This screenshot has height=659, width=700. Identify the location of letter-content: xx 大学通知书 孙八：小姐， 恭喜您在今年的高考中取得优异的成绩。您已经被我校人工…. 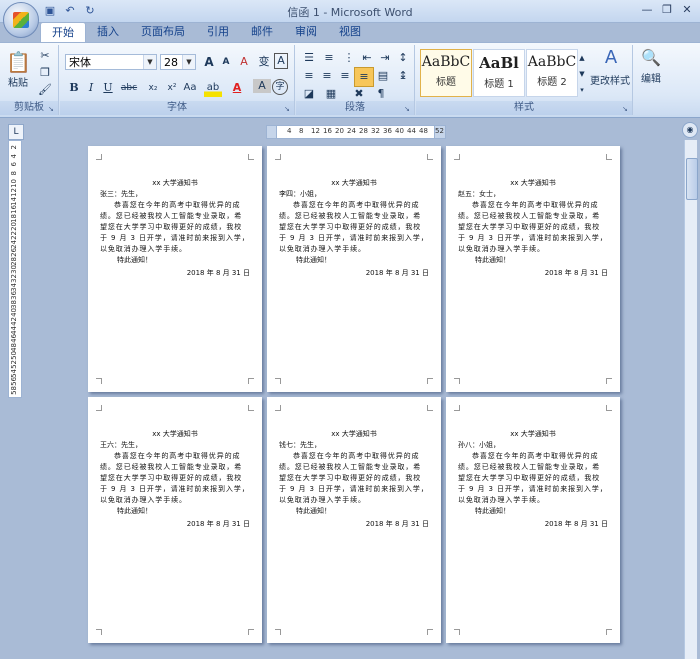
(533, 479).